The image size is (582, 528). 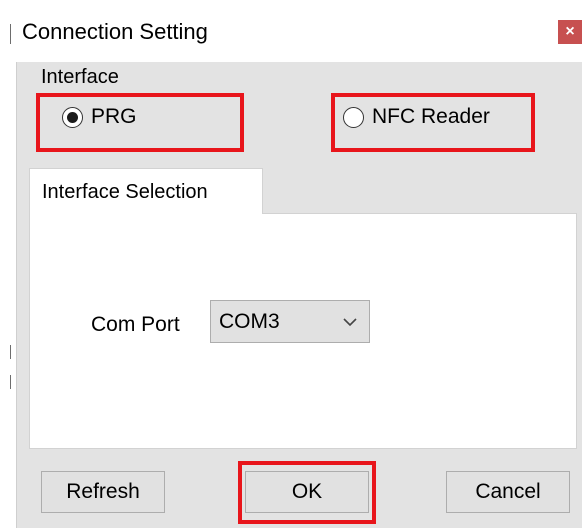 I want to click on com-port-value: COM3, so click(x=249, y=321).